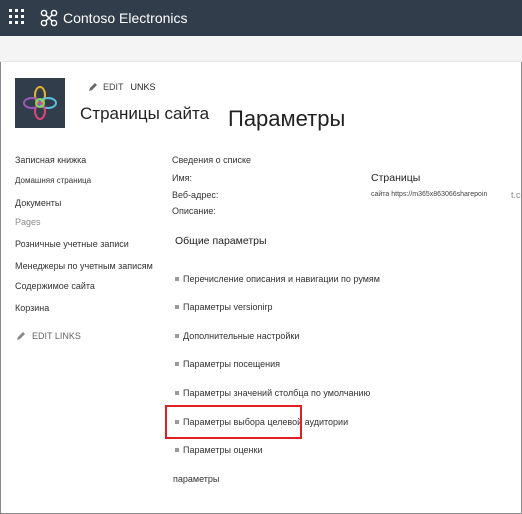 This screenshot has height=514, width=522. I want to click on brand: Contoso Electronics, so click(114, 18).